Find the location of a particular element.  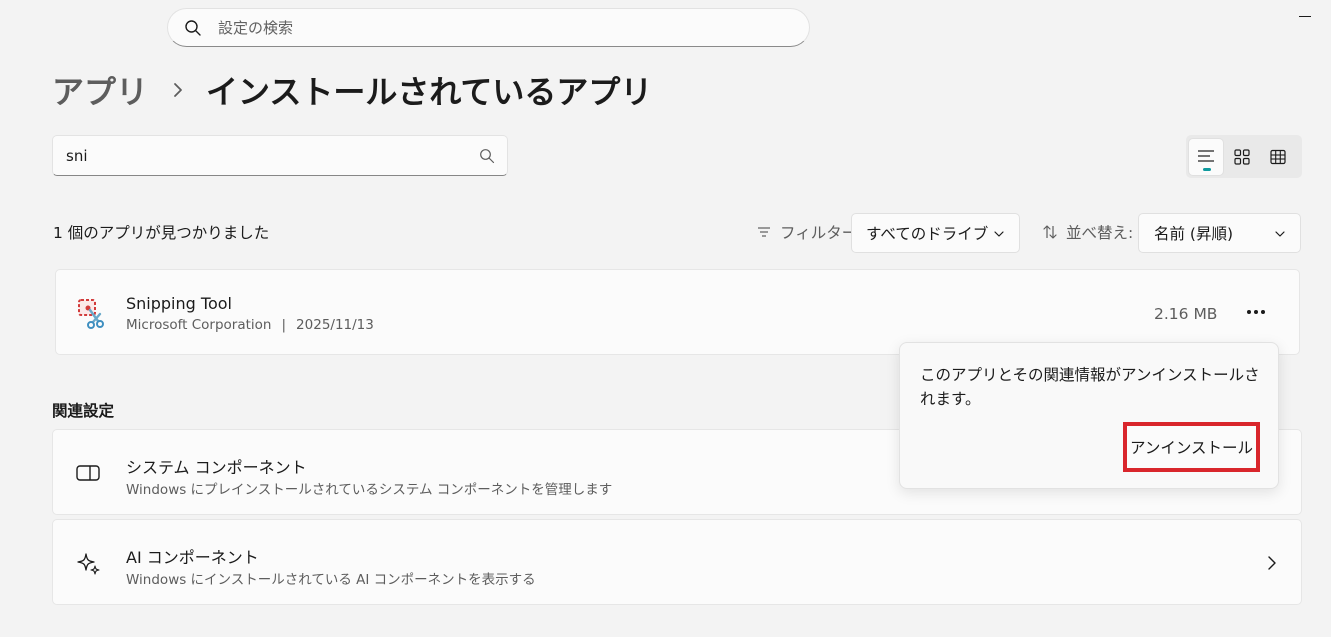

app-name: Snipping Tool is located at coordinates (179, 303).